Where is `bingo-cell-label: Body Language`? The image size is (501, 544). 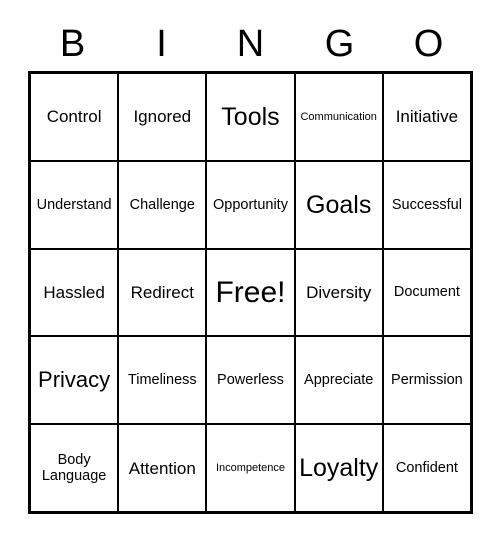 bingo-cell-label: Body Language is located at coordinates (74, 468).